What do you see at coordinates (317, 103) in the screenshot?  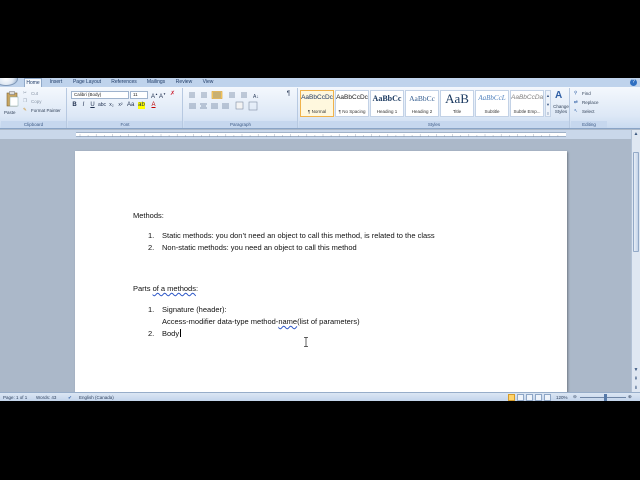 I see `style-normal: AaBbCcDc ¶ Normal` at bounding box center [317, 103].